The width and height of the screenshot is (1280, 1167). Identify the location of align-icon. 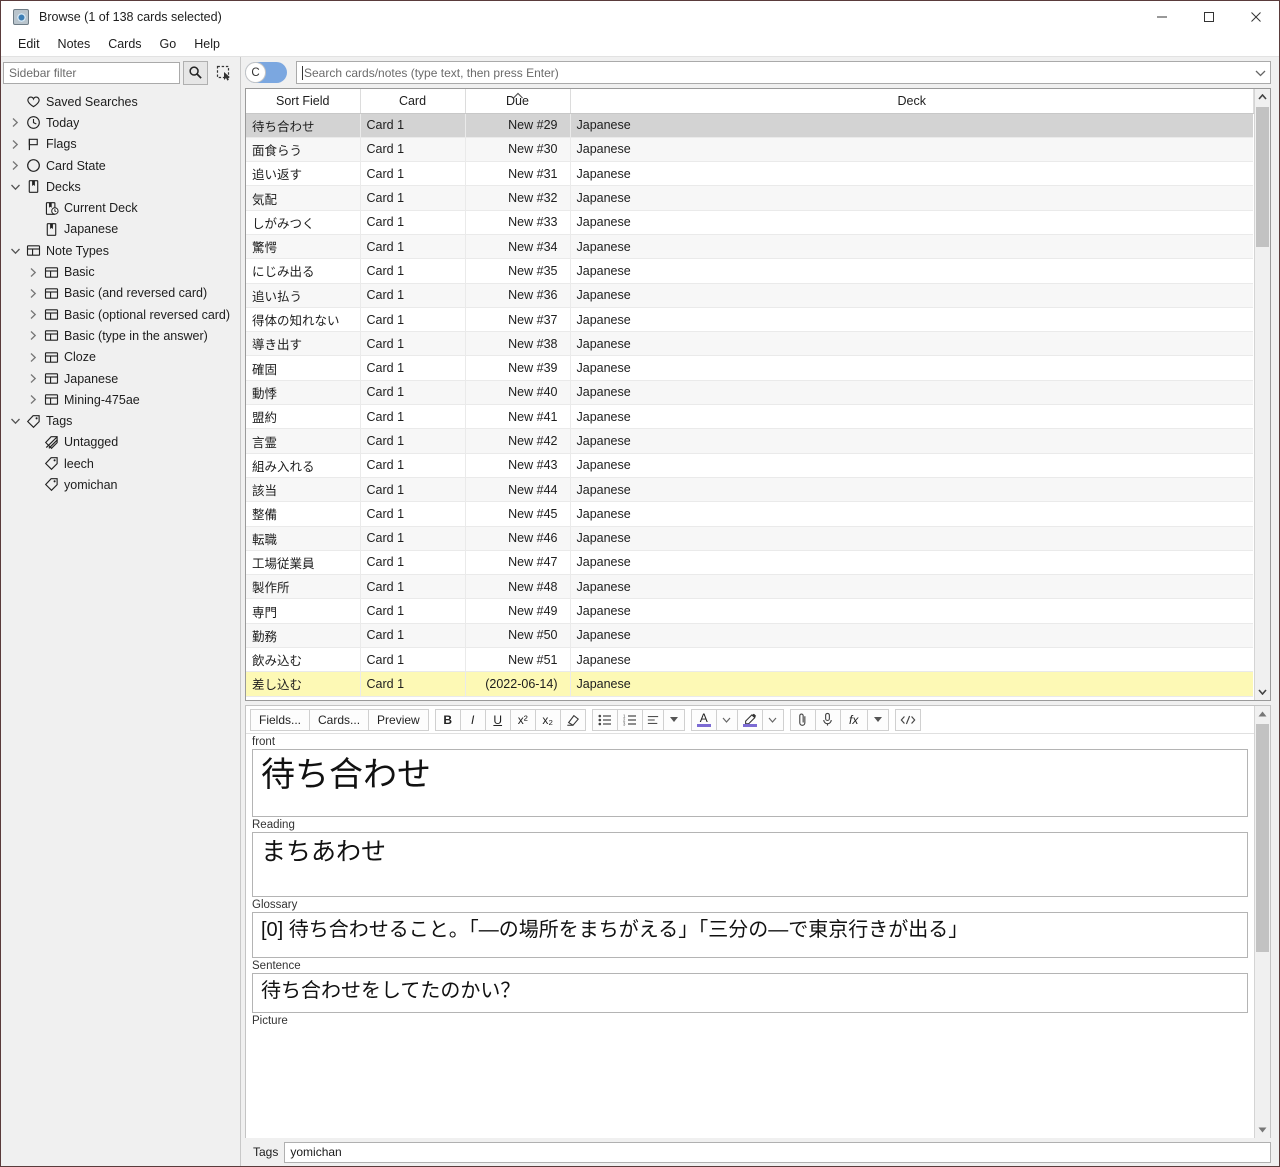
(652, 719).